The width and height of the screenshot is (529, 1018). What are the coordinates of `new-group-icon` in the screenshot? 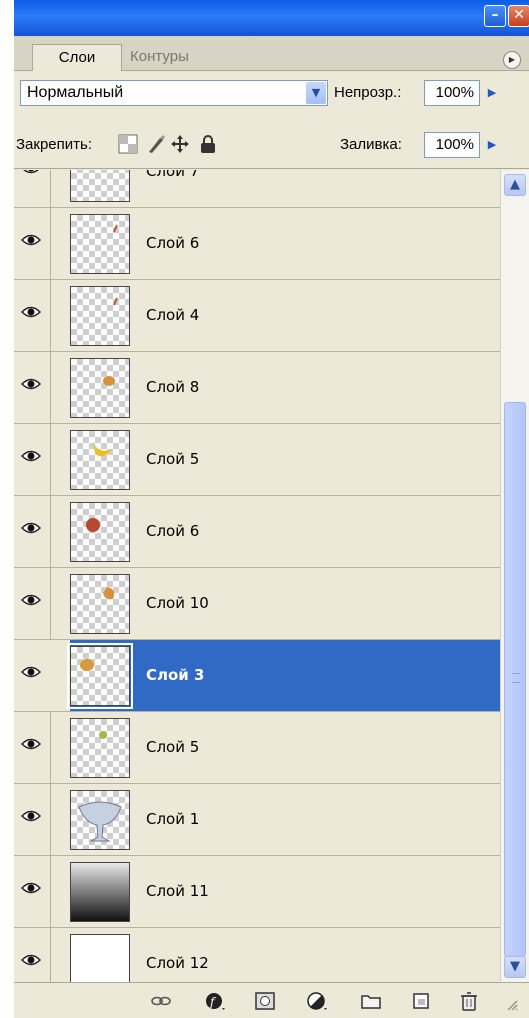 It's located at (371, 1001).